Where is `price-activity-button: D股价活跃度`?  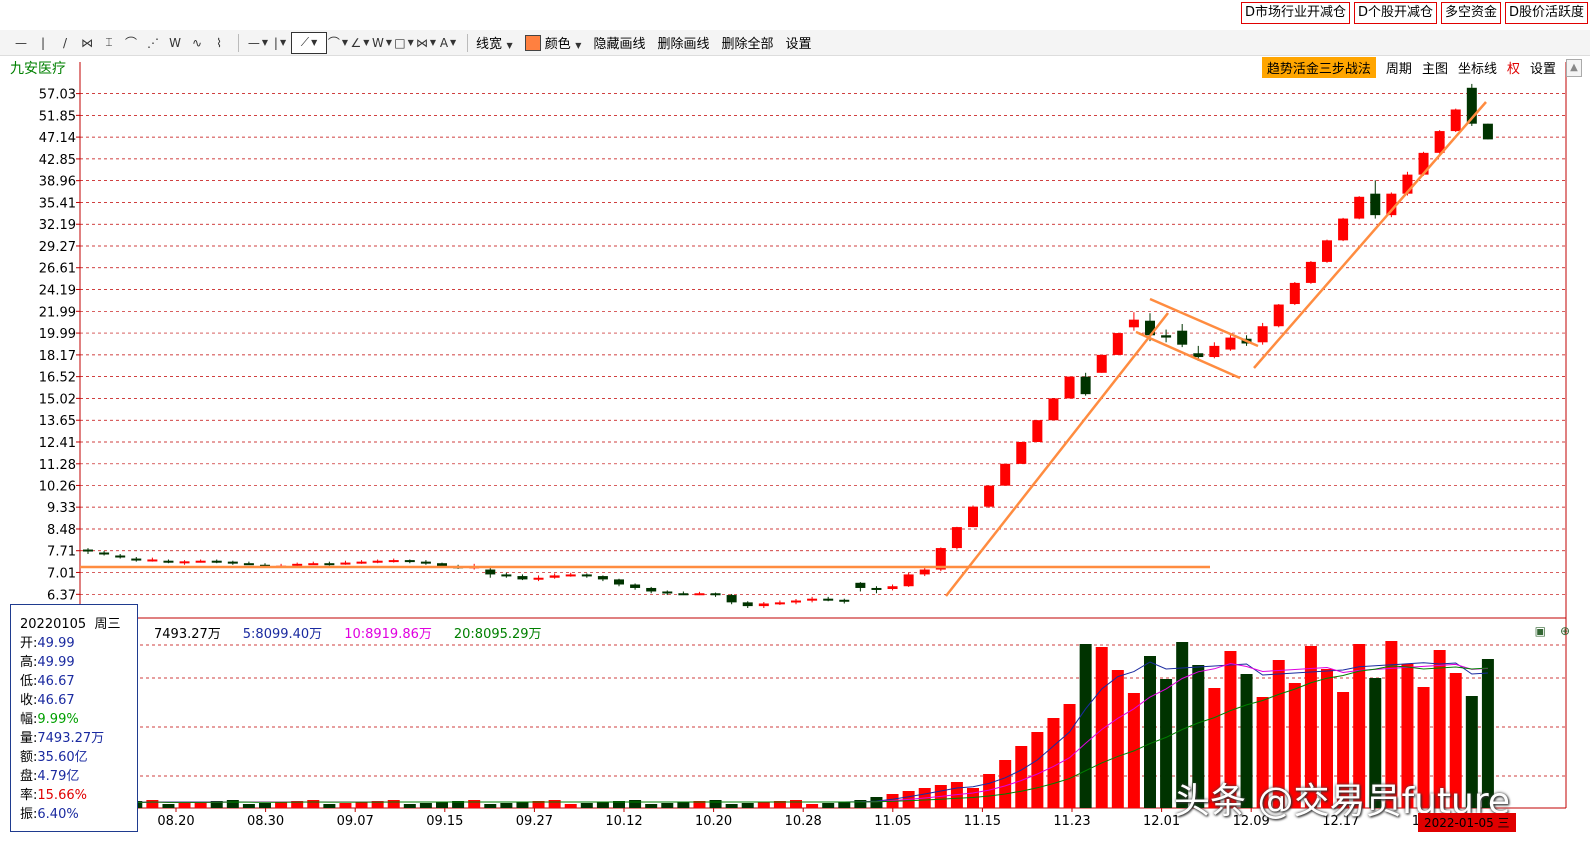 price-activity-button: D股价活跃度 is located at coordinates (1546, 13).